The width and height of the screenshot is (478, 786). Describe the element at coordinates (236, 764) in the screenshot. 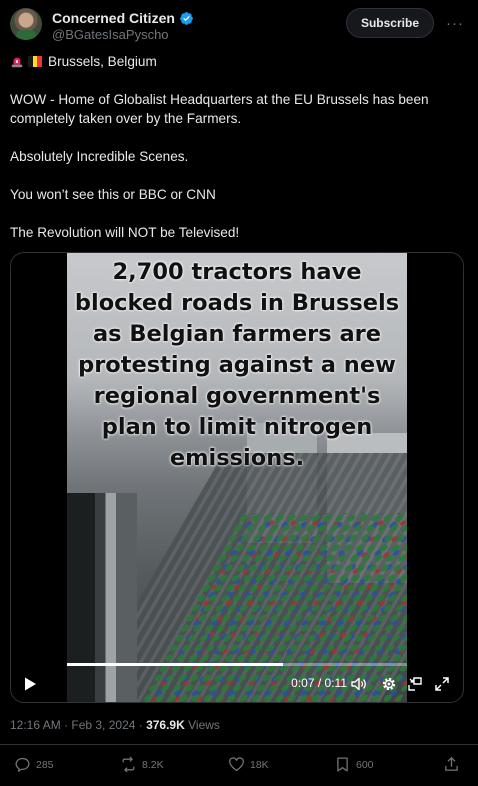

I see `heart-icon` at that location.